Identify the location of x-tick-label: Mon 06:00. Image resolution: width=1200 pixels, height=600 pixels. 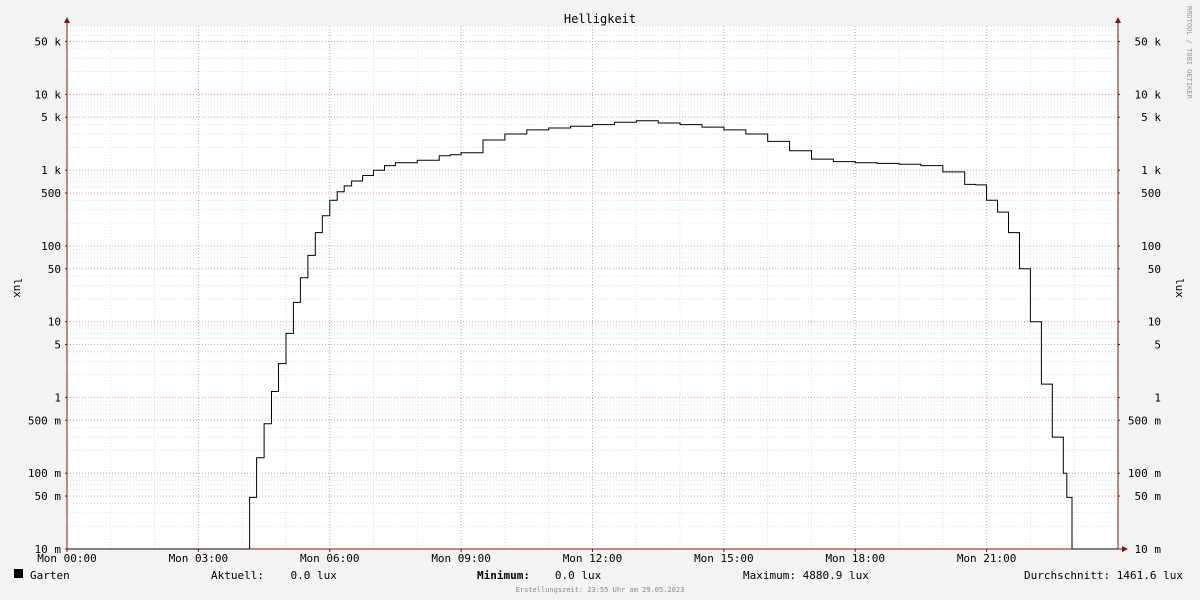
(330, 558).